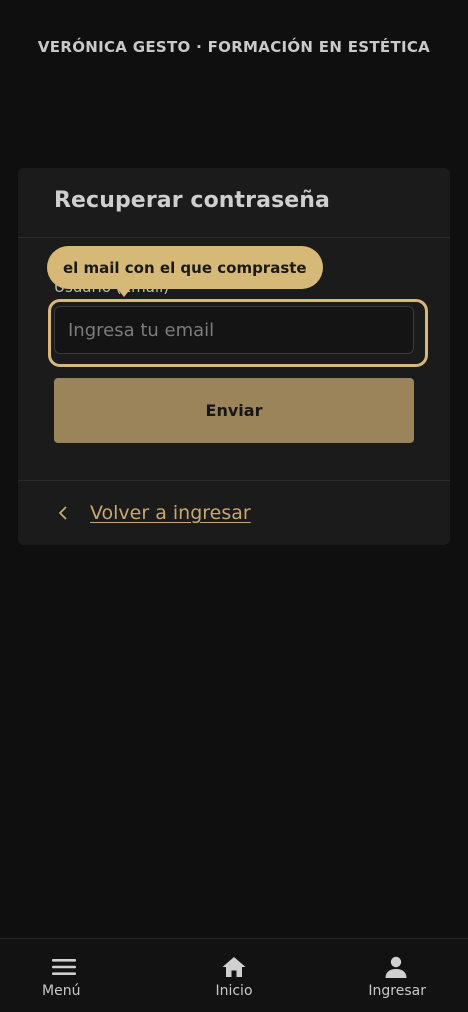  Describe the element at coordinates (170, 513) in the screenshot. I see `back-to-login-link: Volver a ingresar` at that location.